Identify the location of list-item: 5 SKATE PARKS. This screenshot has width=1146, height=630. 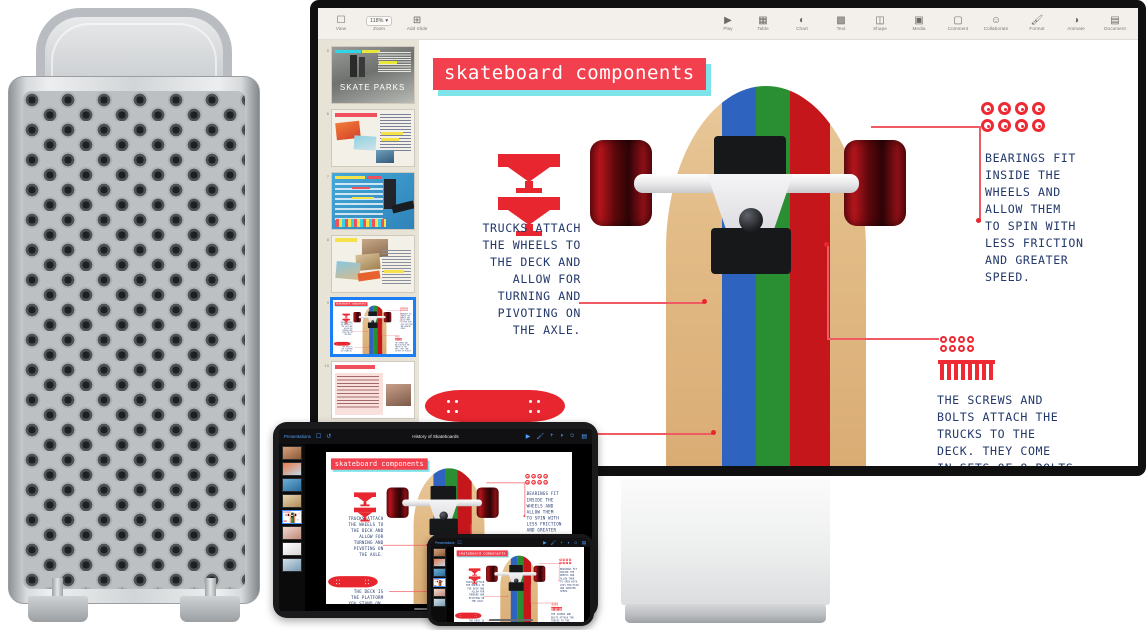
(368, 77).